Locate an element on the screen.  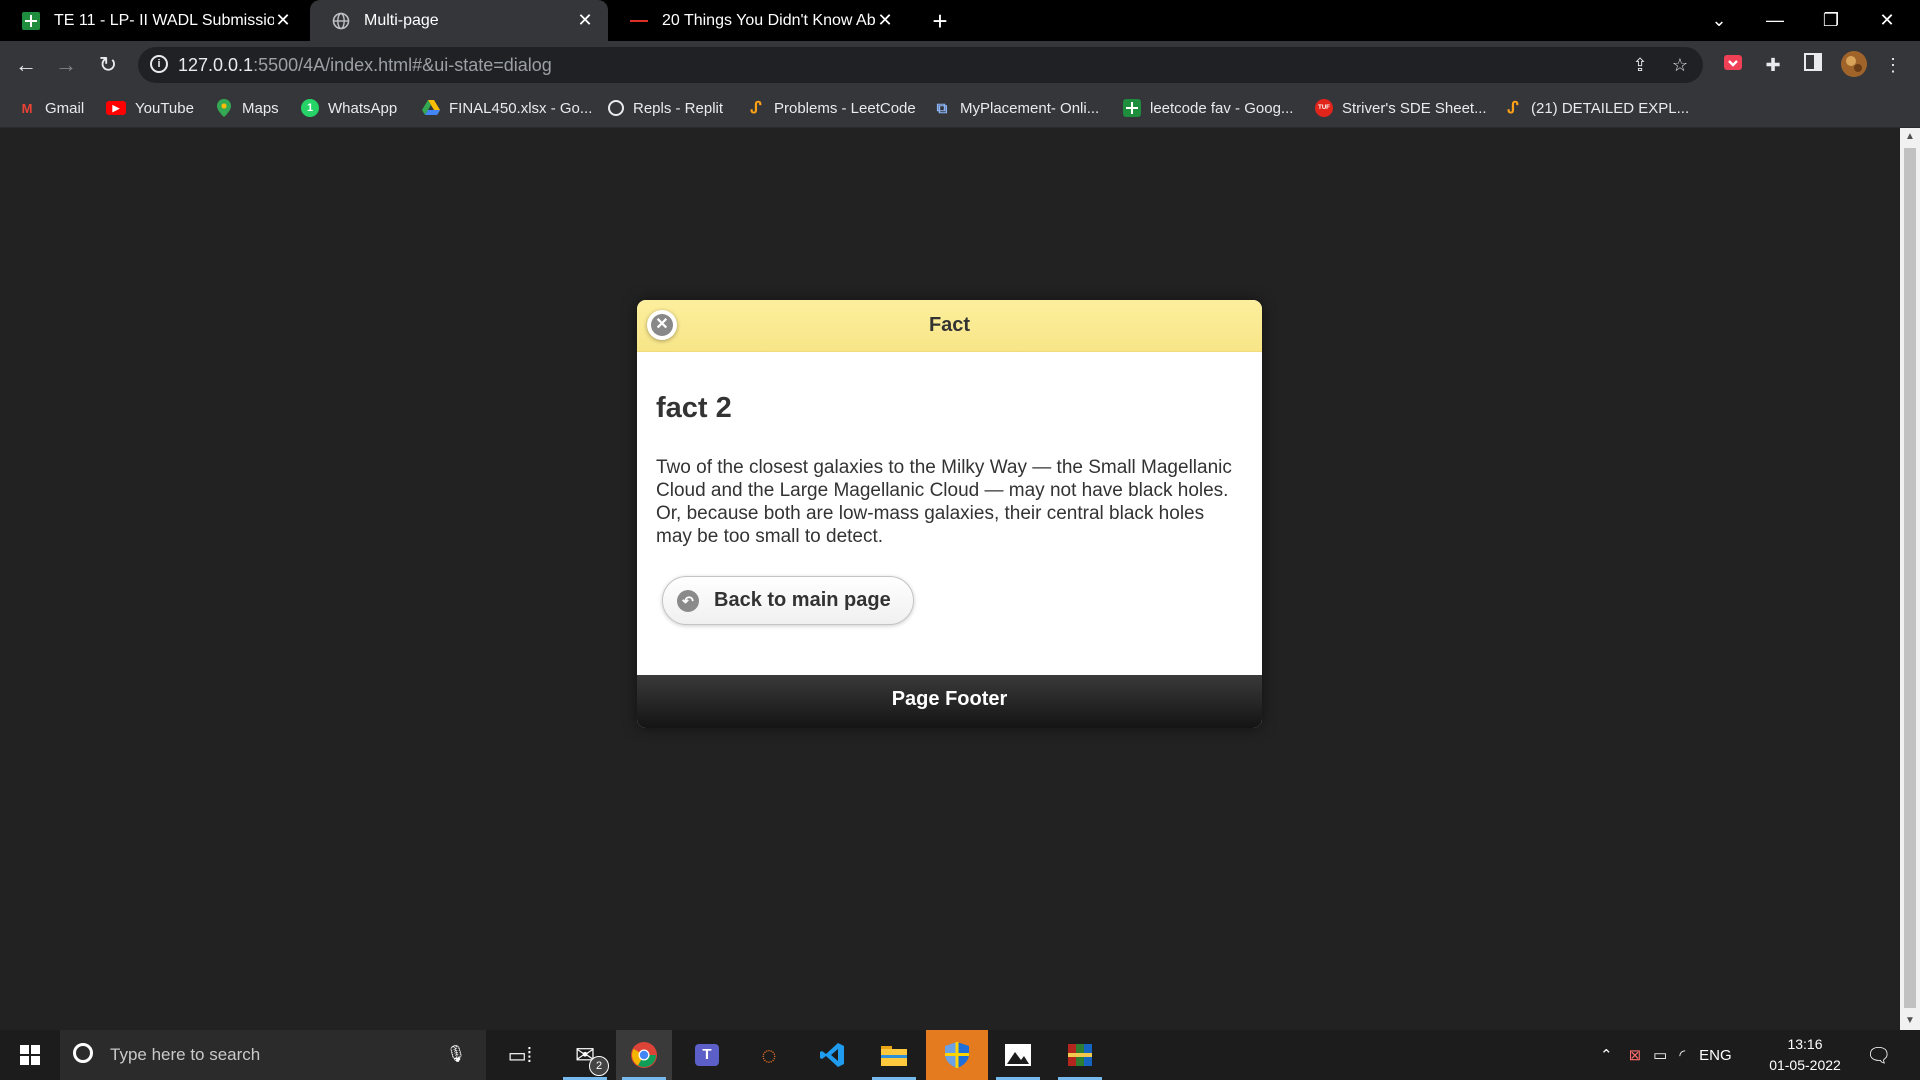
bookmark-youtube: ▶ YouTube is located at coordinates (150, 108).